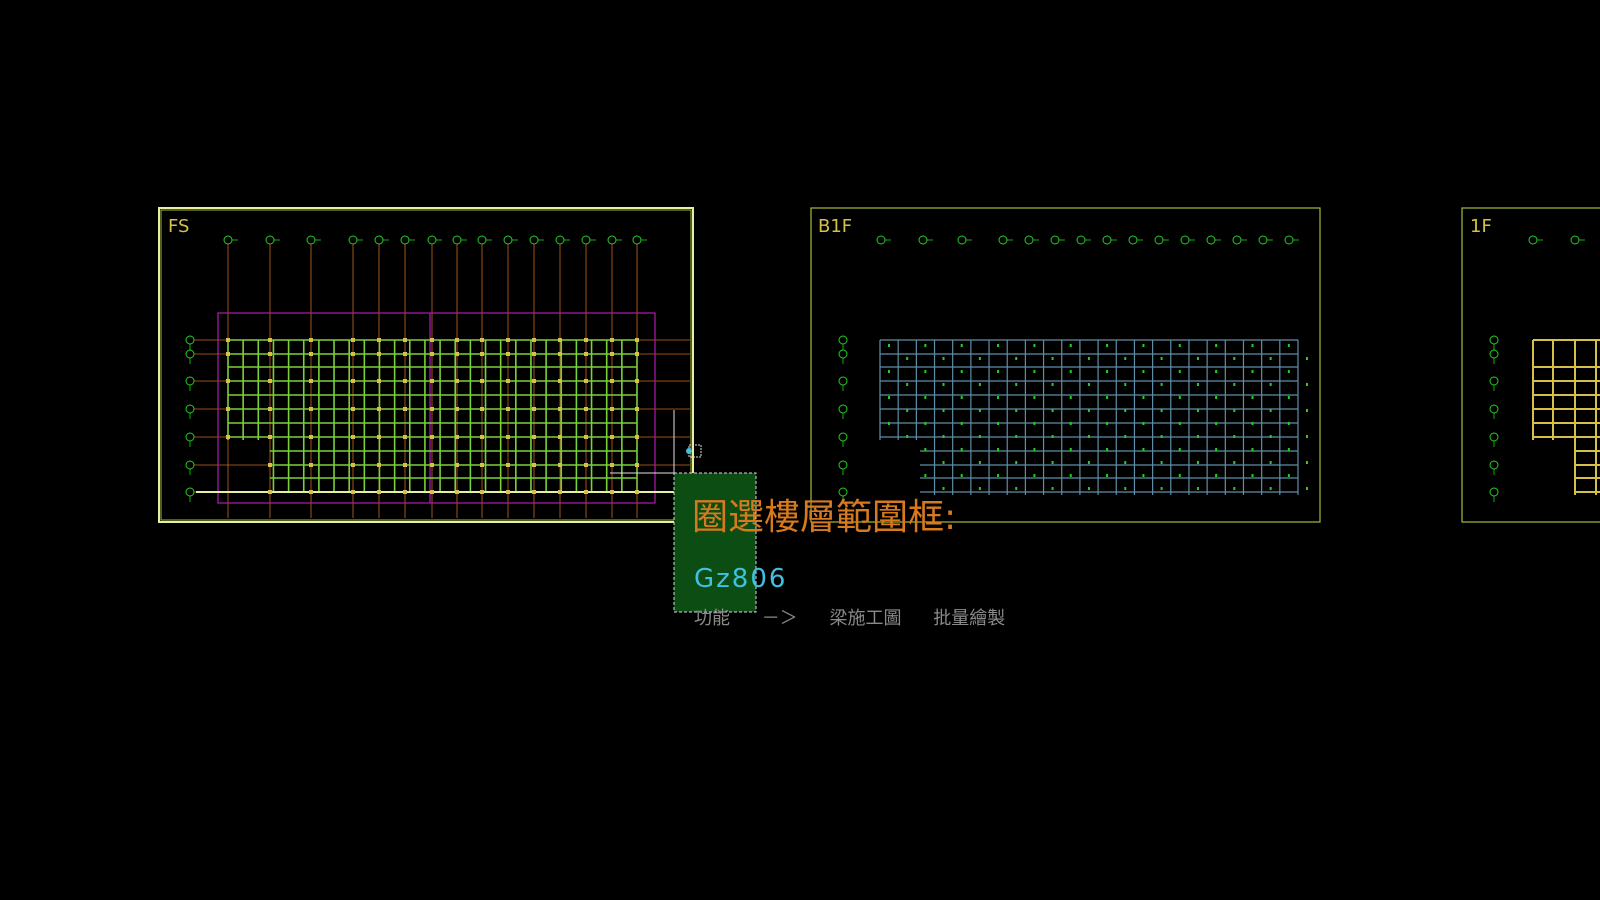 This screenshot has width=1600, height=900. I want to click on sheet-label-b1f: B1F, so click(835, 226).